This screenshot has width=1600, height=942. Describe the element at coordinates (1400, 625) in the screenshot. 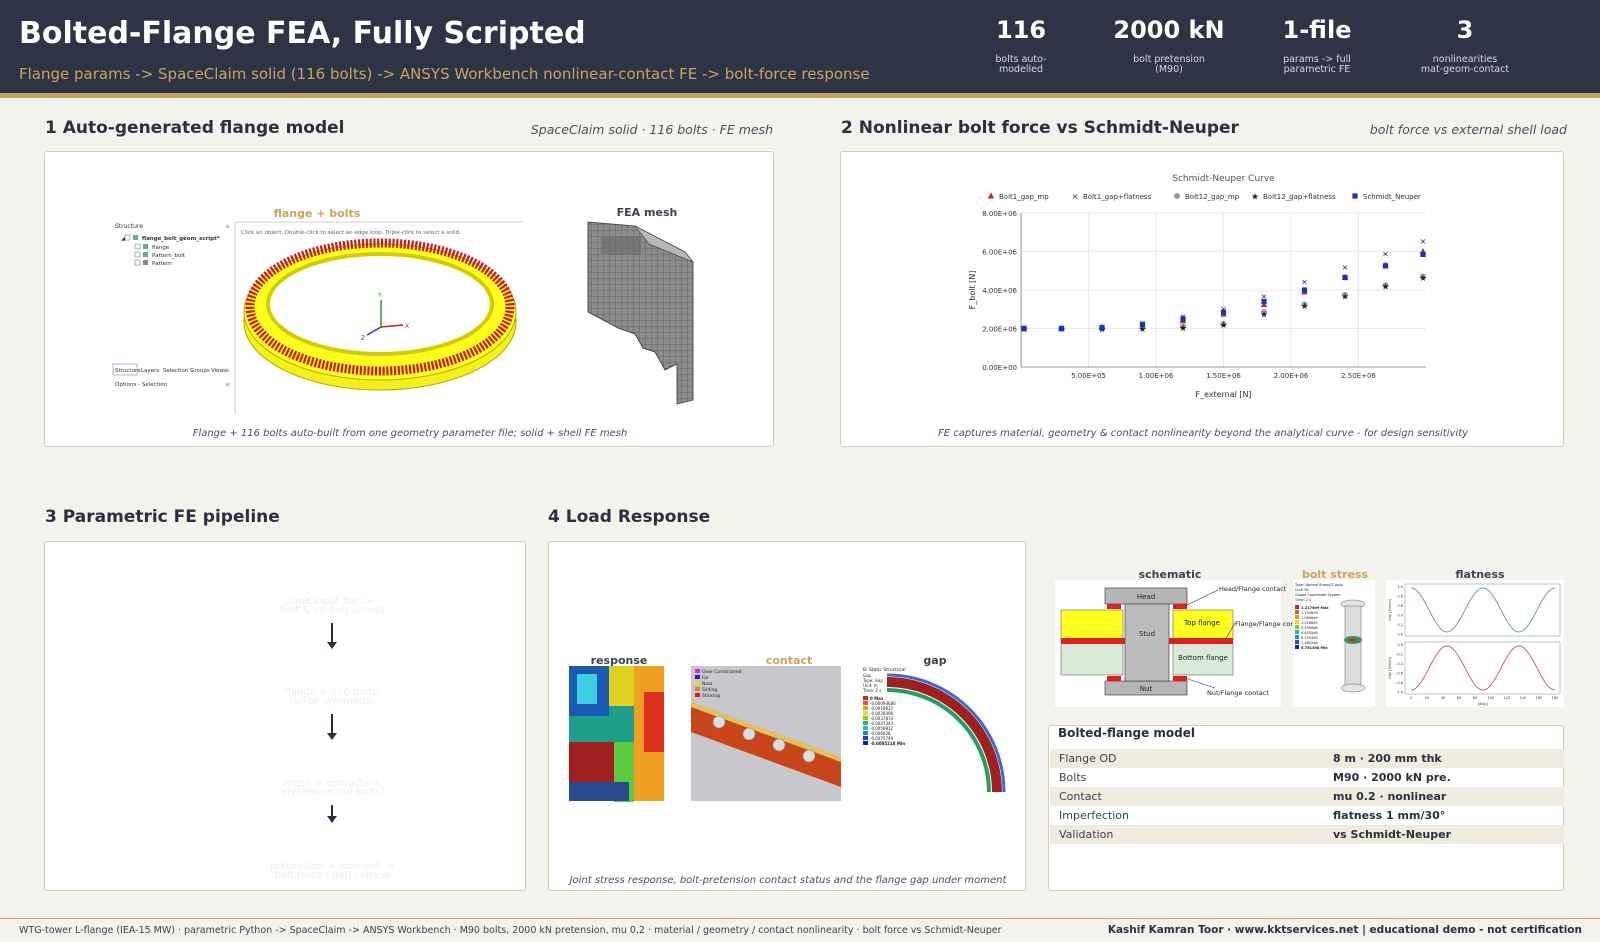

I see `flatness-y-tick: 0.2` at that location.